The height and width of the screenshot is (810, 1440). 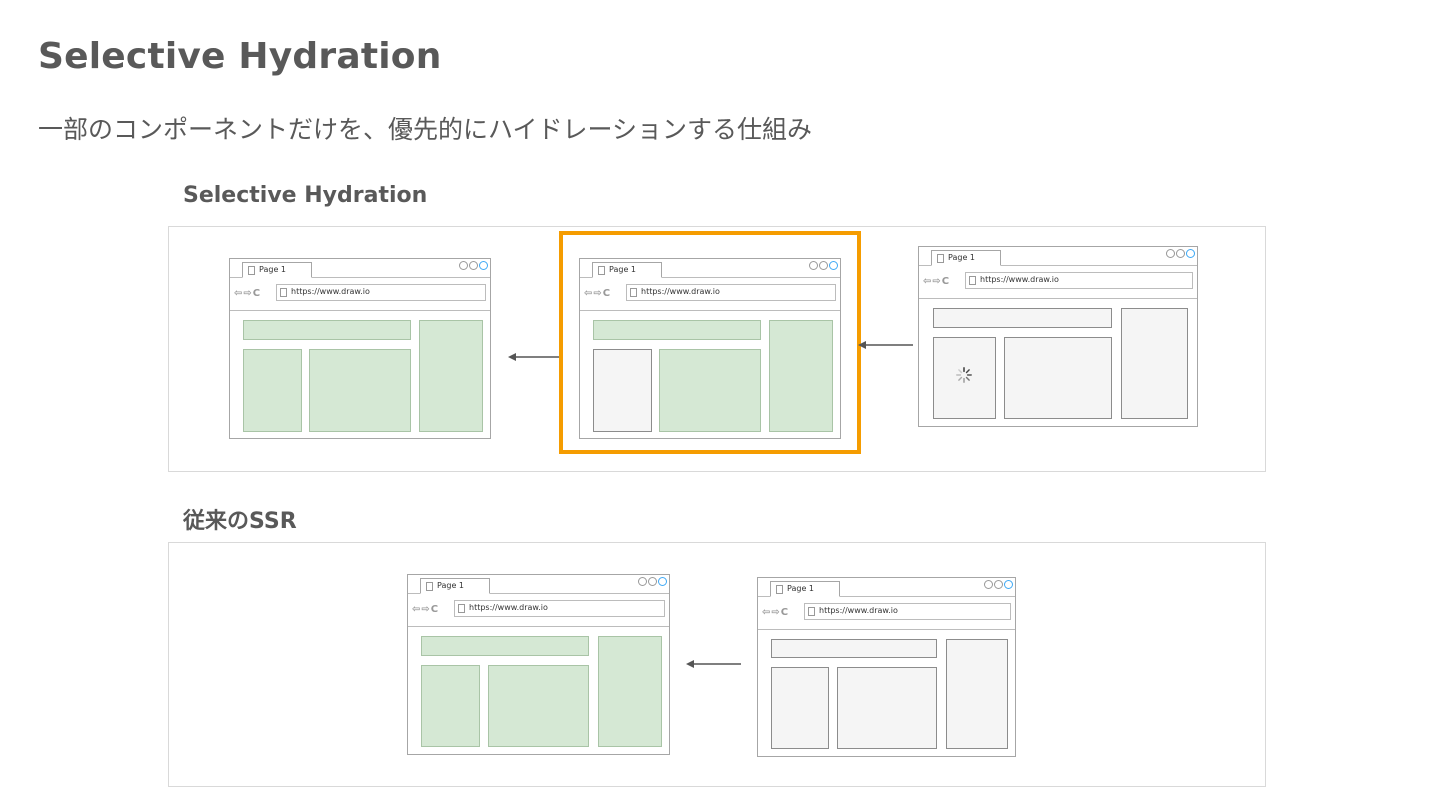 What do you see at coordinates (710, 348) in the screenshot?
I see `browser-mockup-partial: Page 1 ⇦⇨C https://www.draw.io` at bounding box center [710, 348].